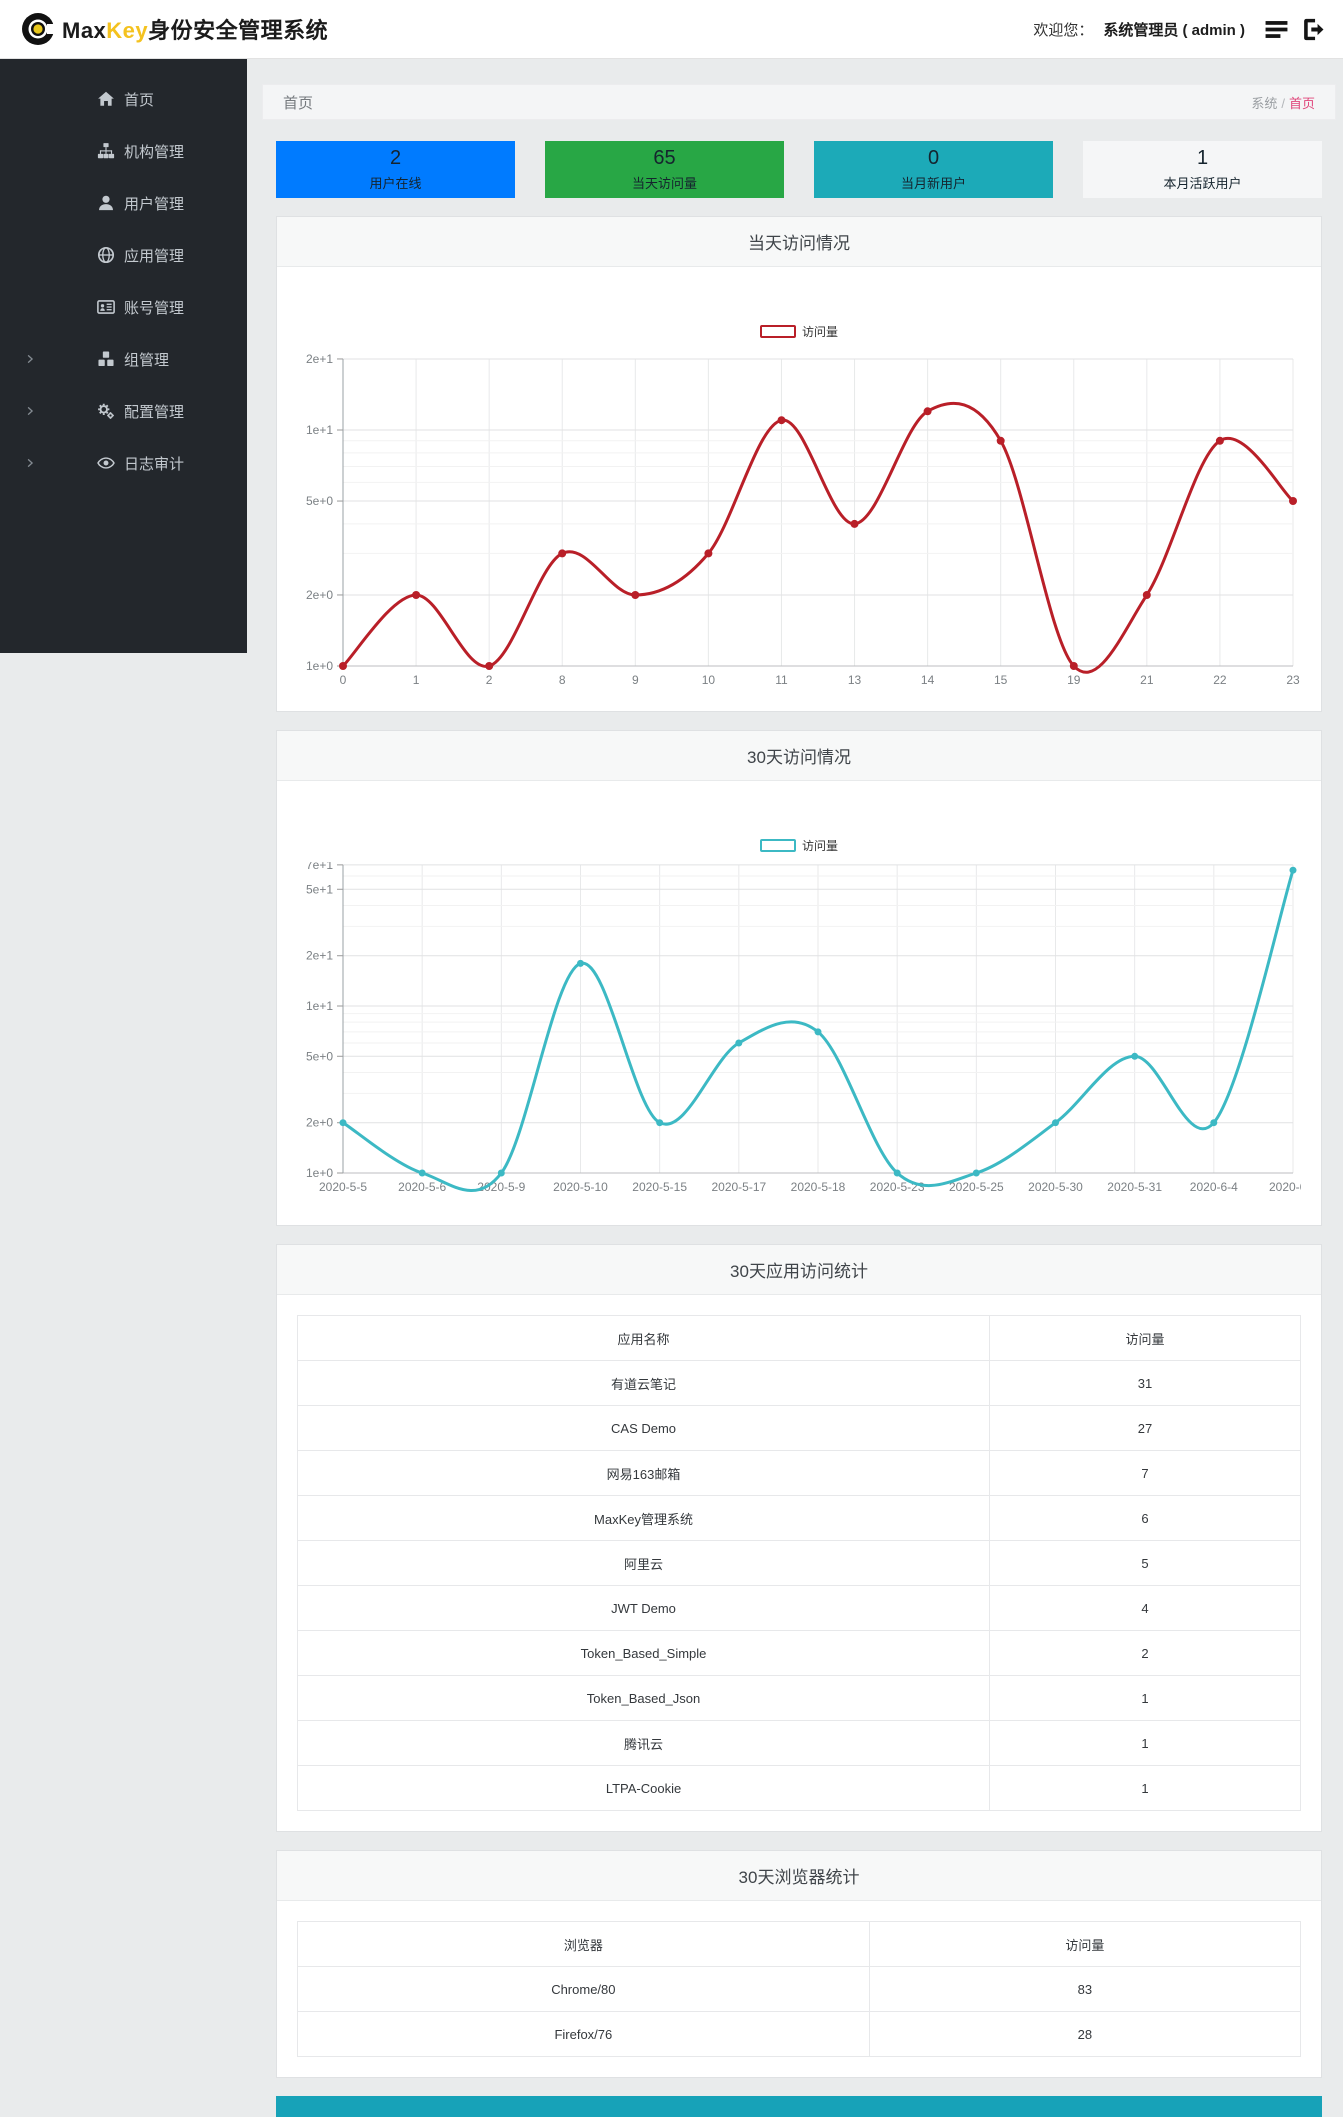 The width and height of the screenshot is (1343, 2117). I want to click on footer-bar, so click(799, 2106).